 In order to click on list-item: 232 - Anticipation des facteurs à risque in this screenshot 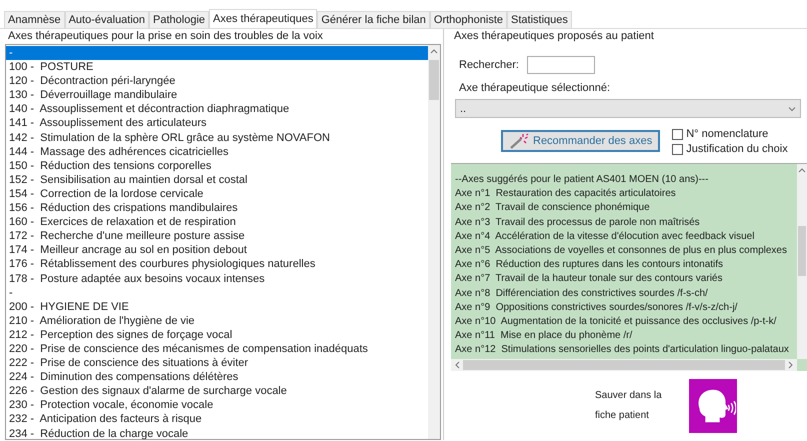, I will do `click(217, 419)`.